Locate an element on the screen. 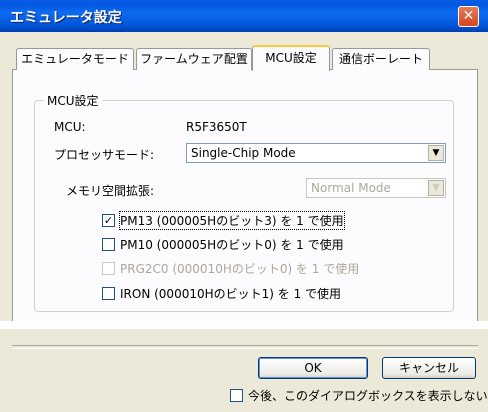  dont-show-label: 今後、このダイアログボックスを表示しない is located at coordinates (368, 395).